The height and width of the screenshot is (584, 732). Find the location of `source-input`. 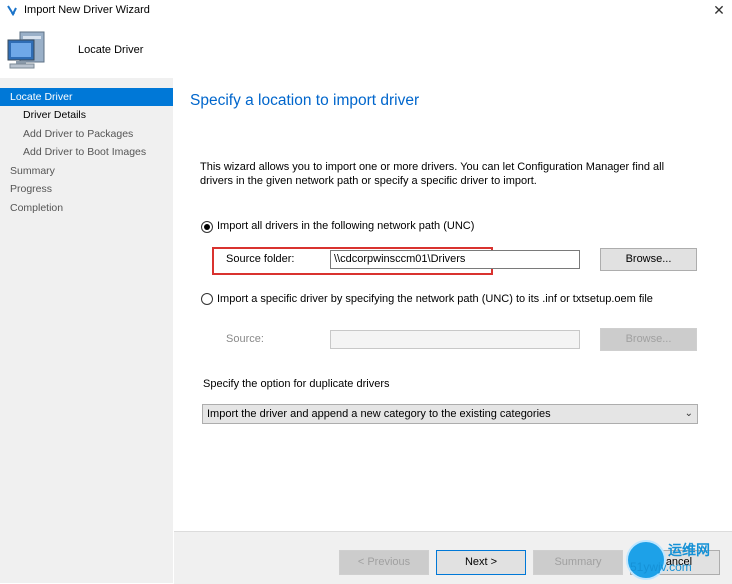

source-input is located at coordinates (455, 339).